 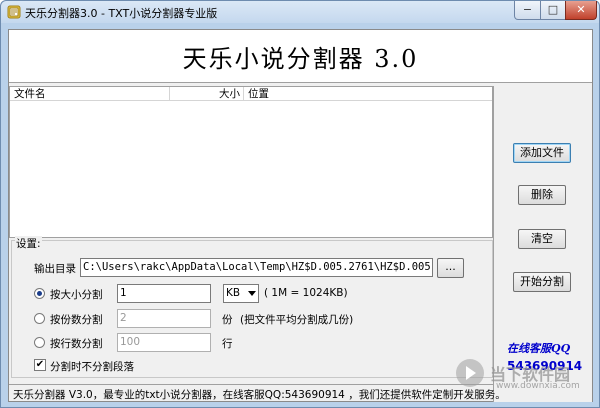 What do you see at coordinates (28, 243) in the screenshot?
I see `settings-legend: 设置:` at bounding box center [28, 243].